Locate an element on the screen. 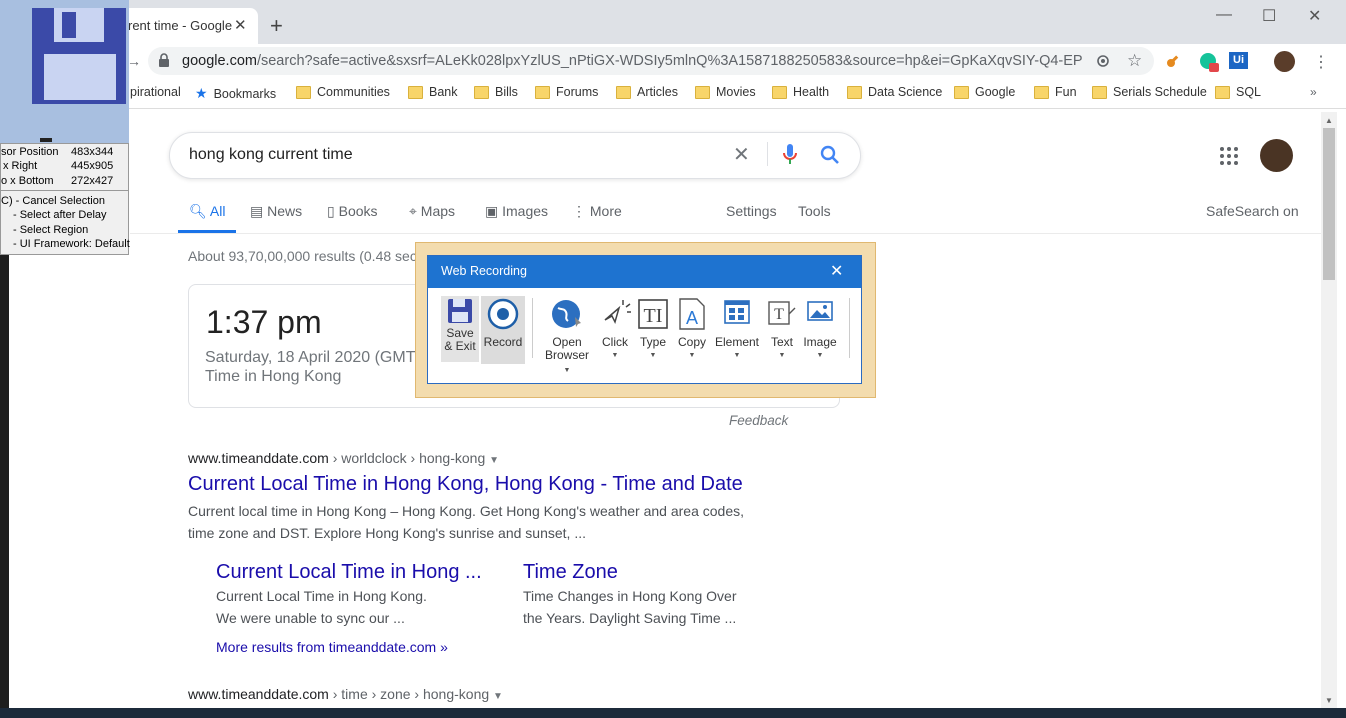 This screenshot has height=718, width=1346. bookmark-folder: Movies is located at coordinates (725, 92).